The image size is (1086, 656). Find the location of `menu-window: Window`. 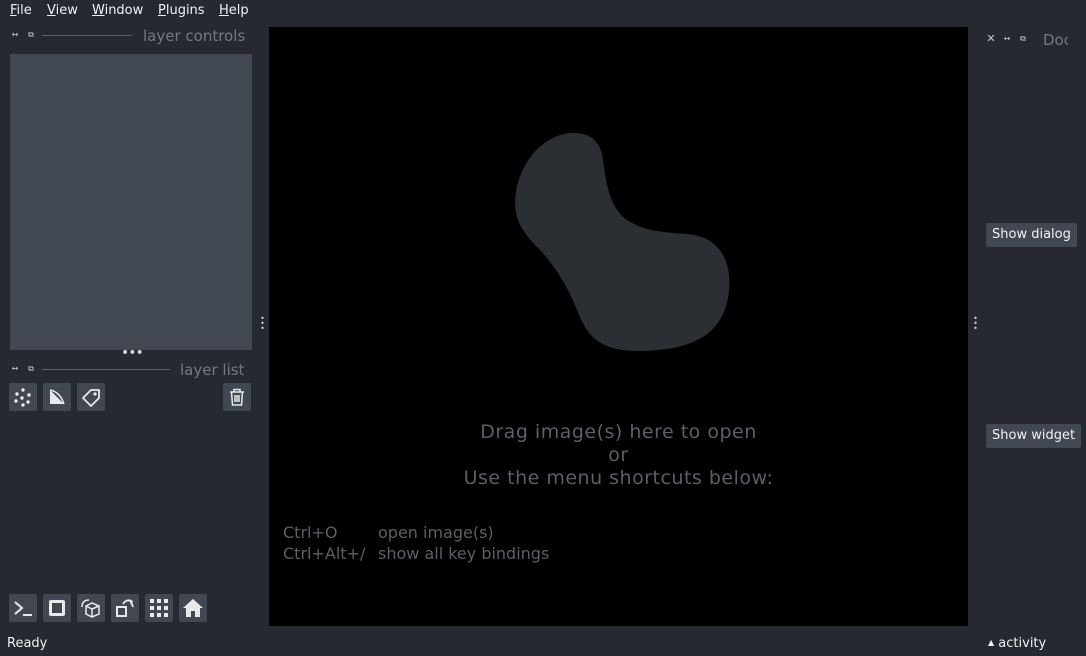

menu-window: Window is located at coordinates (117, 10).